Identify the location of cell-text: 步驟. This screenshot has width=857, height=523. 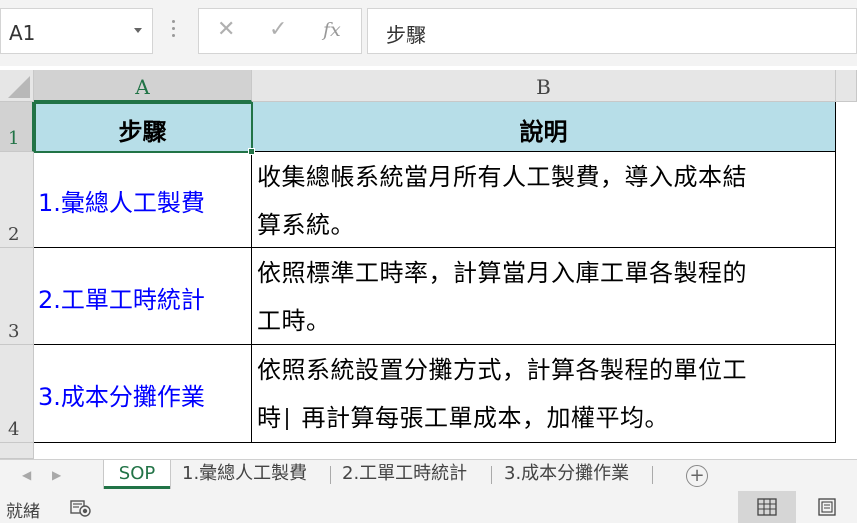
(142, 132).